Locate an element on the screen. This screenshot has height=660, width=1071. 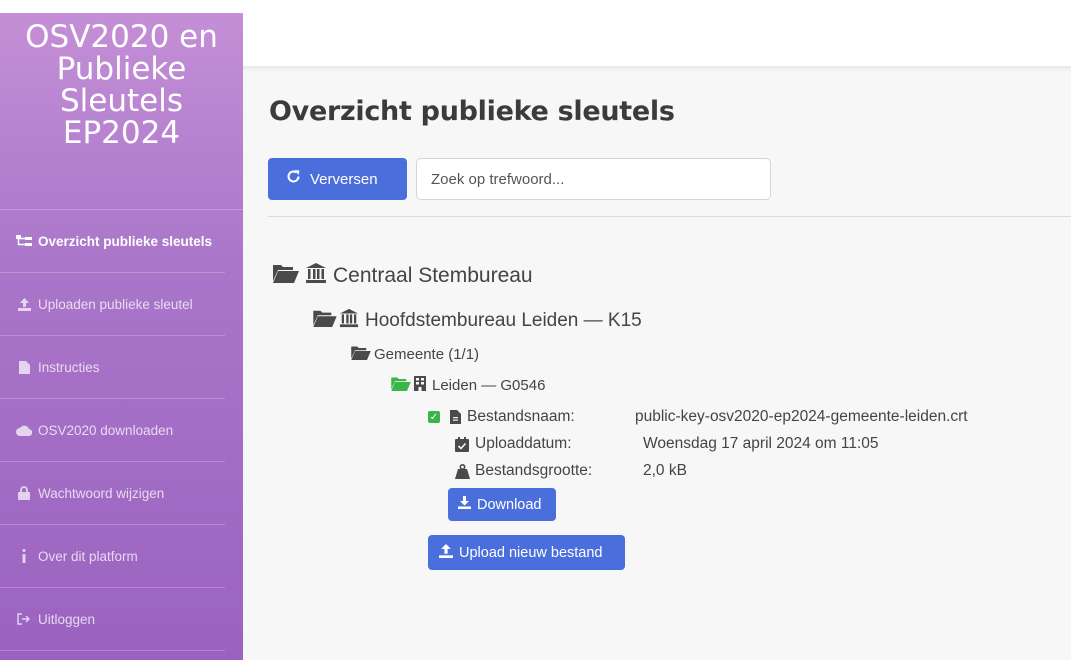
detail-label: Bestandsgrootte: is located at coordinates (534, 470).